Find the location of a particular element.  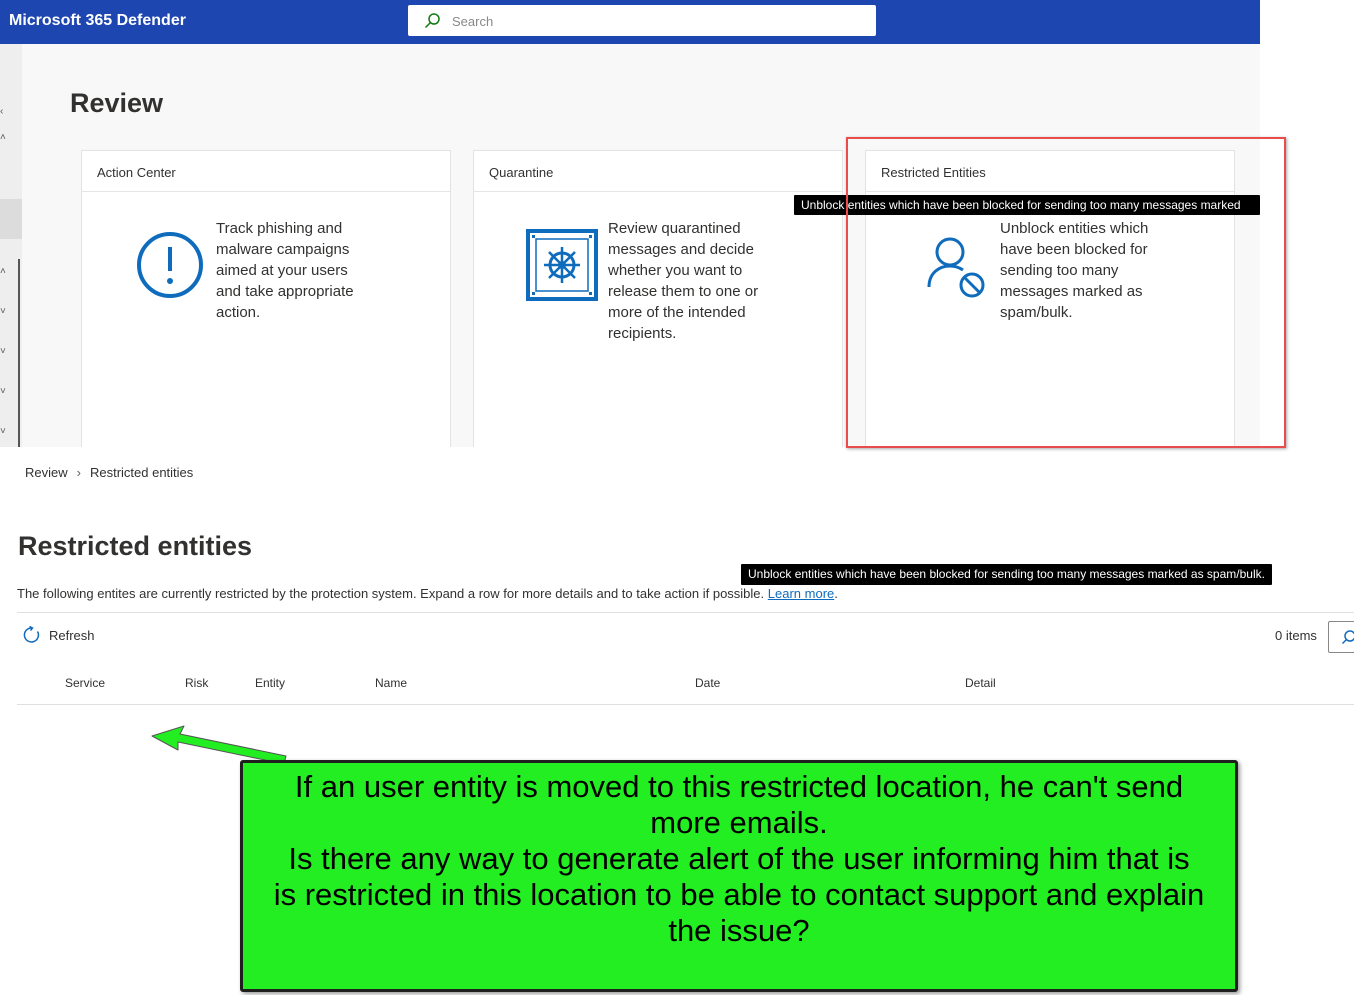

page-title: Restricted entities is located at coordinates (135, 546).